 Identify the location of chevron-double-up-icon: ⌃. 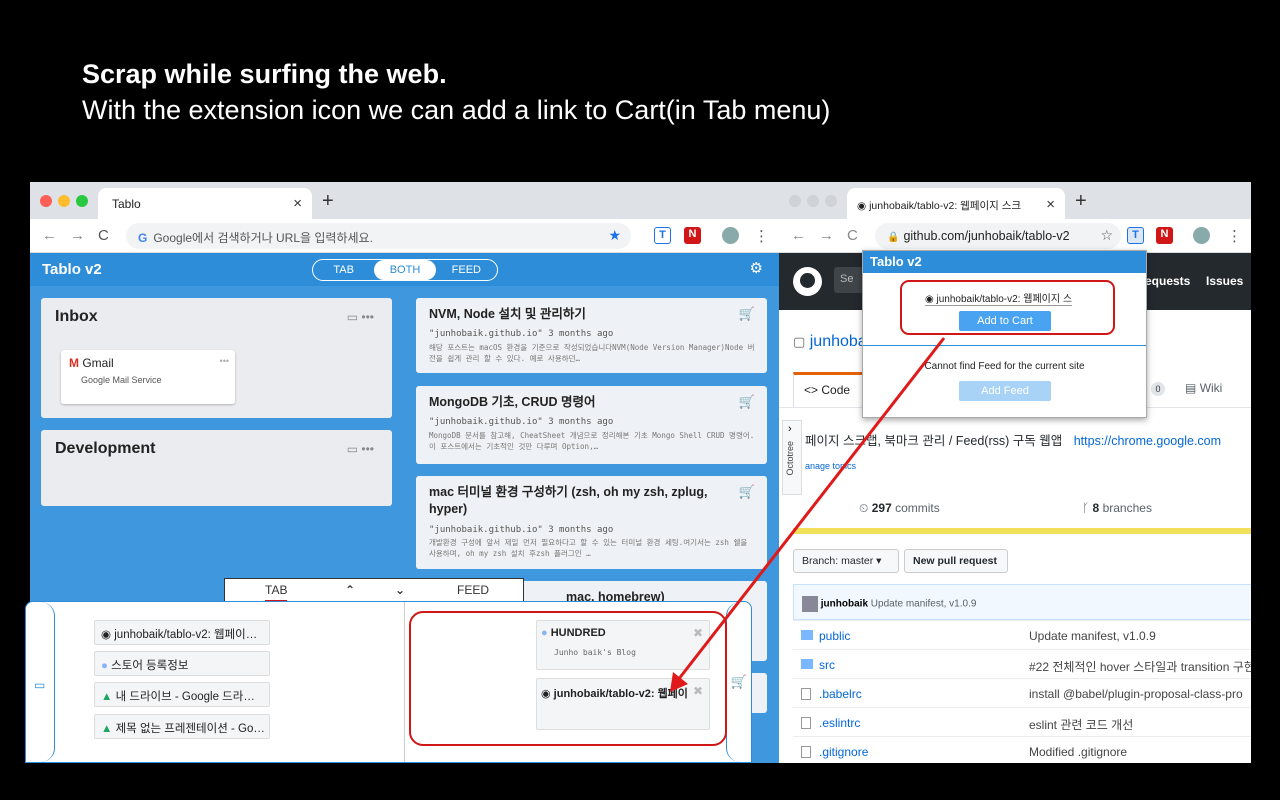
(350, 590).